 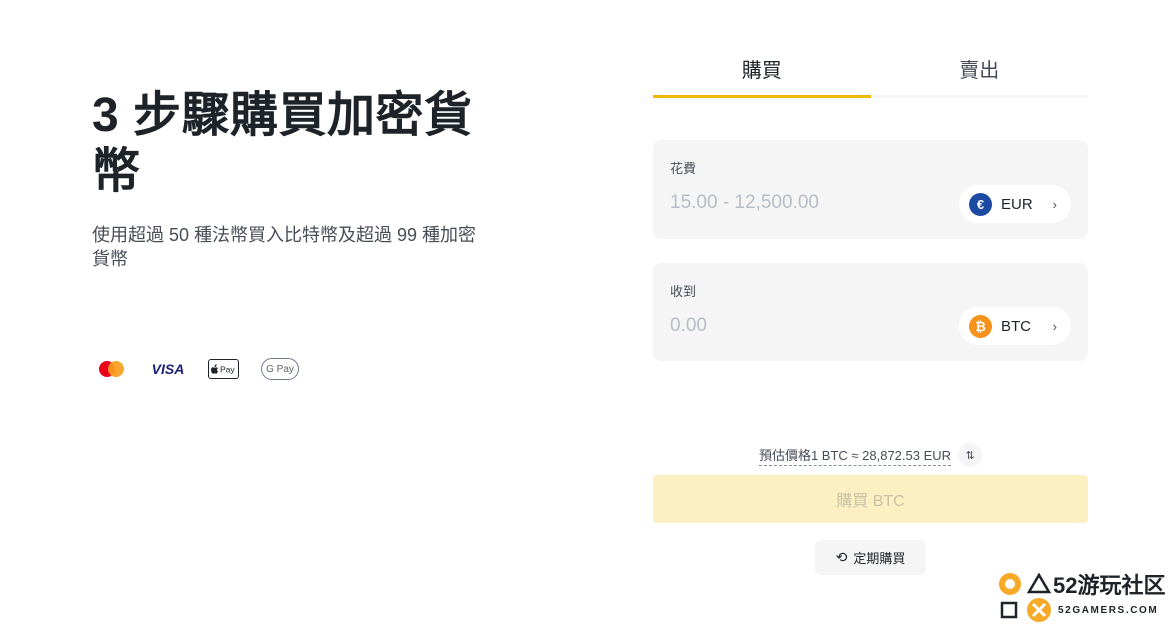 What do you see at coordinates (280, 369) in the screenshot?
I see `google-pay-icon: G Pay` at bounding box center [280, 369].